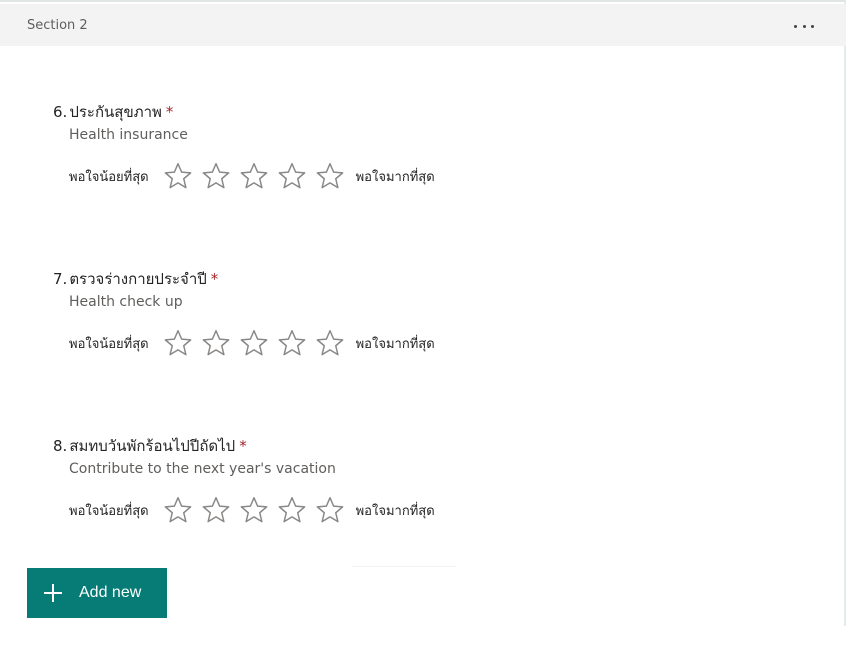  Describe the element at coordinates (403, 446) in the screenshot. I see `question-title: 8. สมทบวันพักร้อนไปปีถัดไป *` at that location.